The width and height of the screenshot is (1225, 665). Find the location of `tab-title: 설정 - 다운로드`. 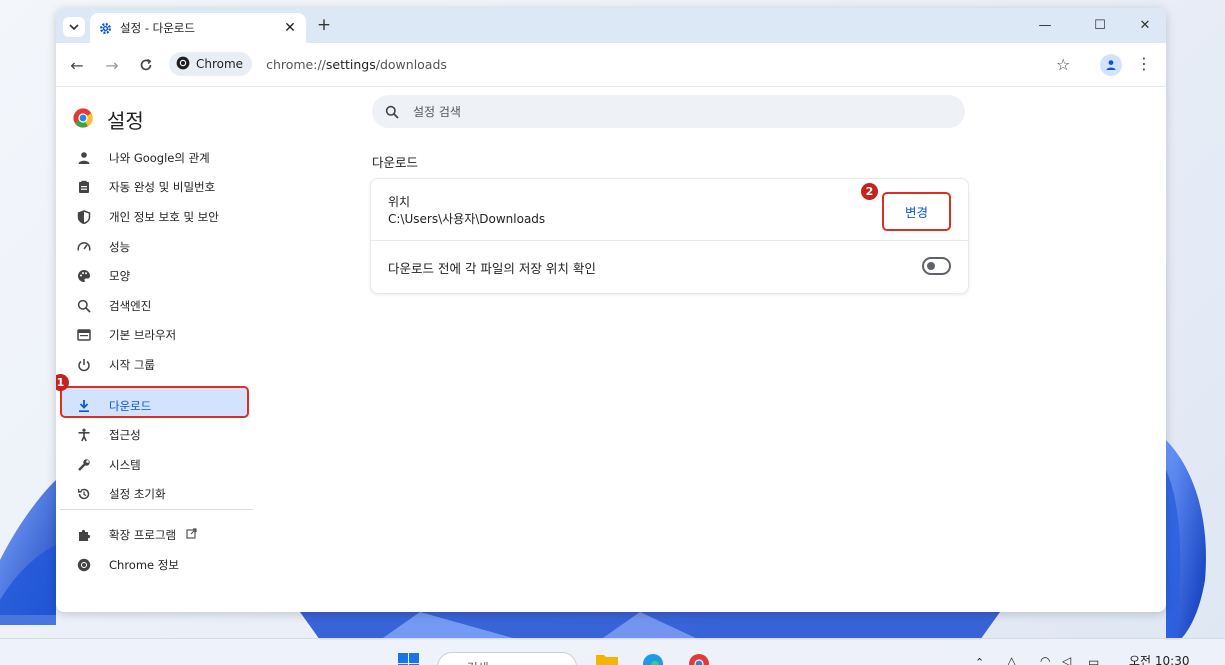

tab-title: 설정 - 다운로드 is located at coordinates (157, 28).